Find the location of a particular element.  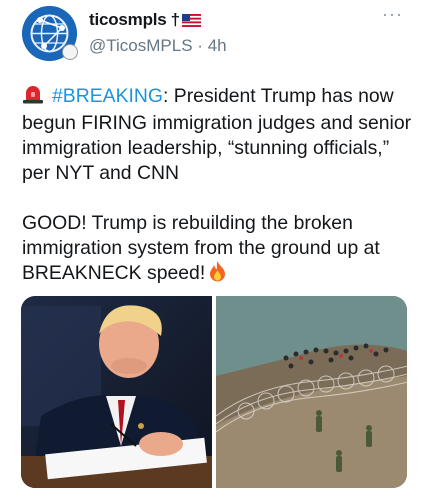

handle-line: @TicosMPLS · 4h is located at coordinates (158, 46).